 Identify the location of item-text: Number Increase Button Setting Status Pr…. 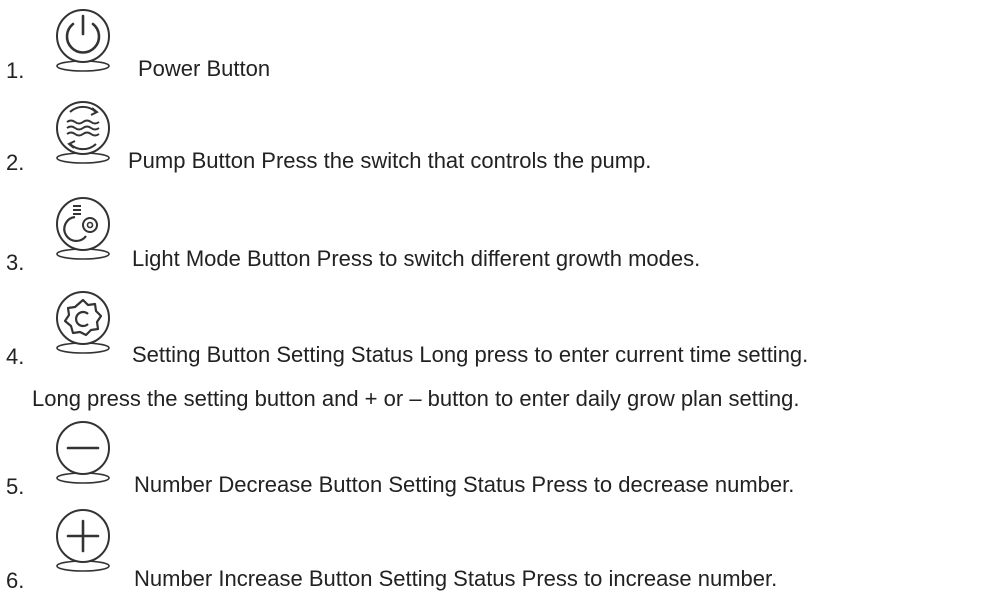
(456, 578).